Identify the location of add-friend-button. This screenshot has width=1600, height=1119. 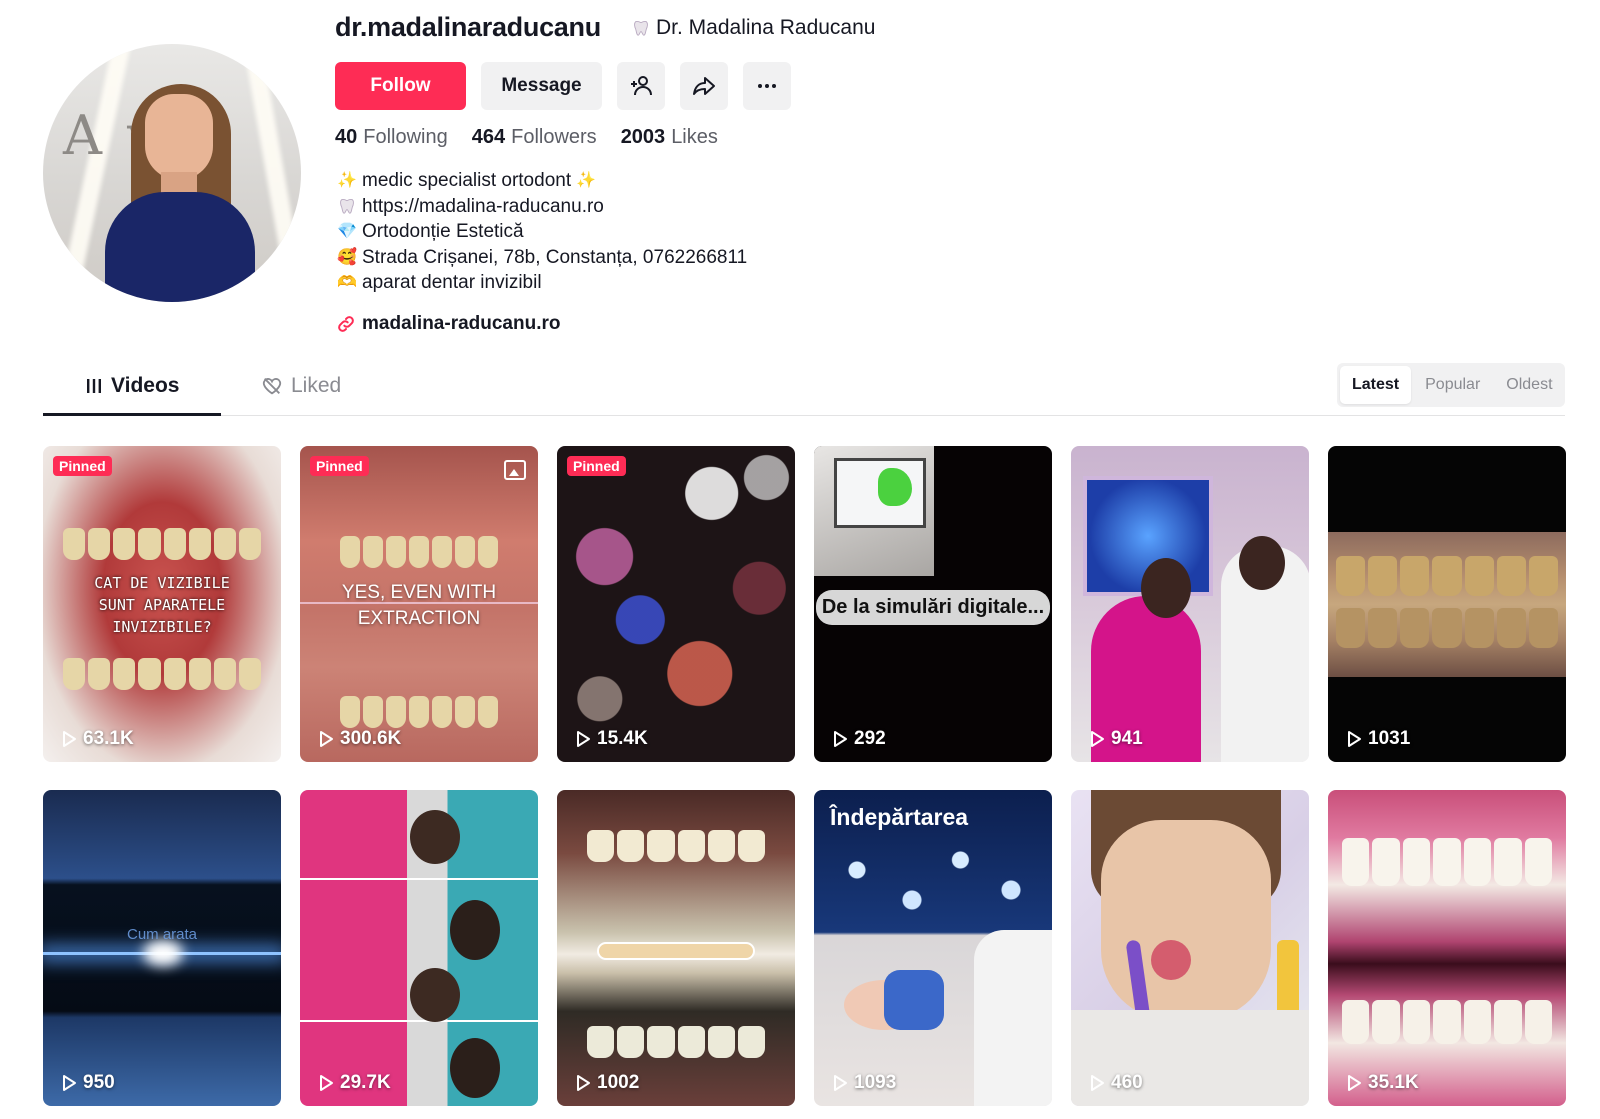
(641, 86).